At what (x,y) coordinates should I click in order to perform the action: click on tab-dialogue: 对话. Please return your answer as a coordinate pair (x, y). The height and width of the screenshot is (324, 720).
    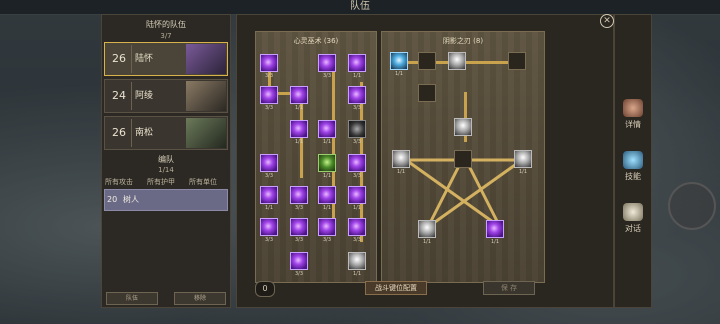
    Looking at the image, I should click on (633, 218).